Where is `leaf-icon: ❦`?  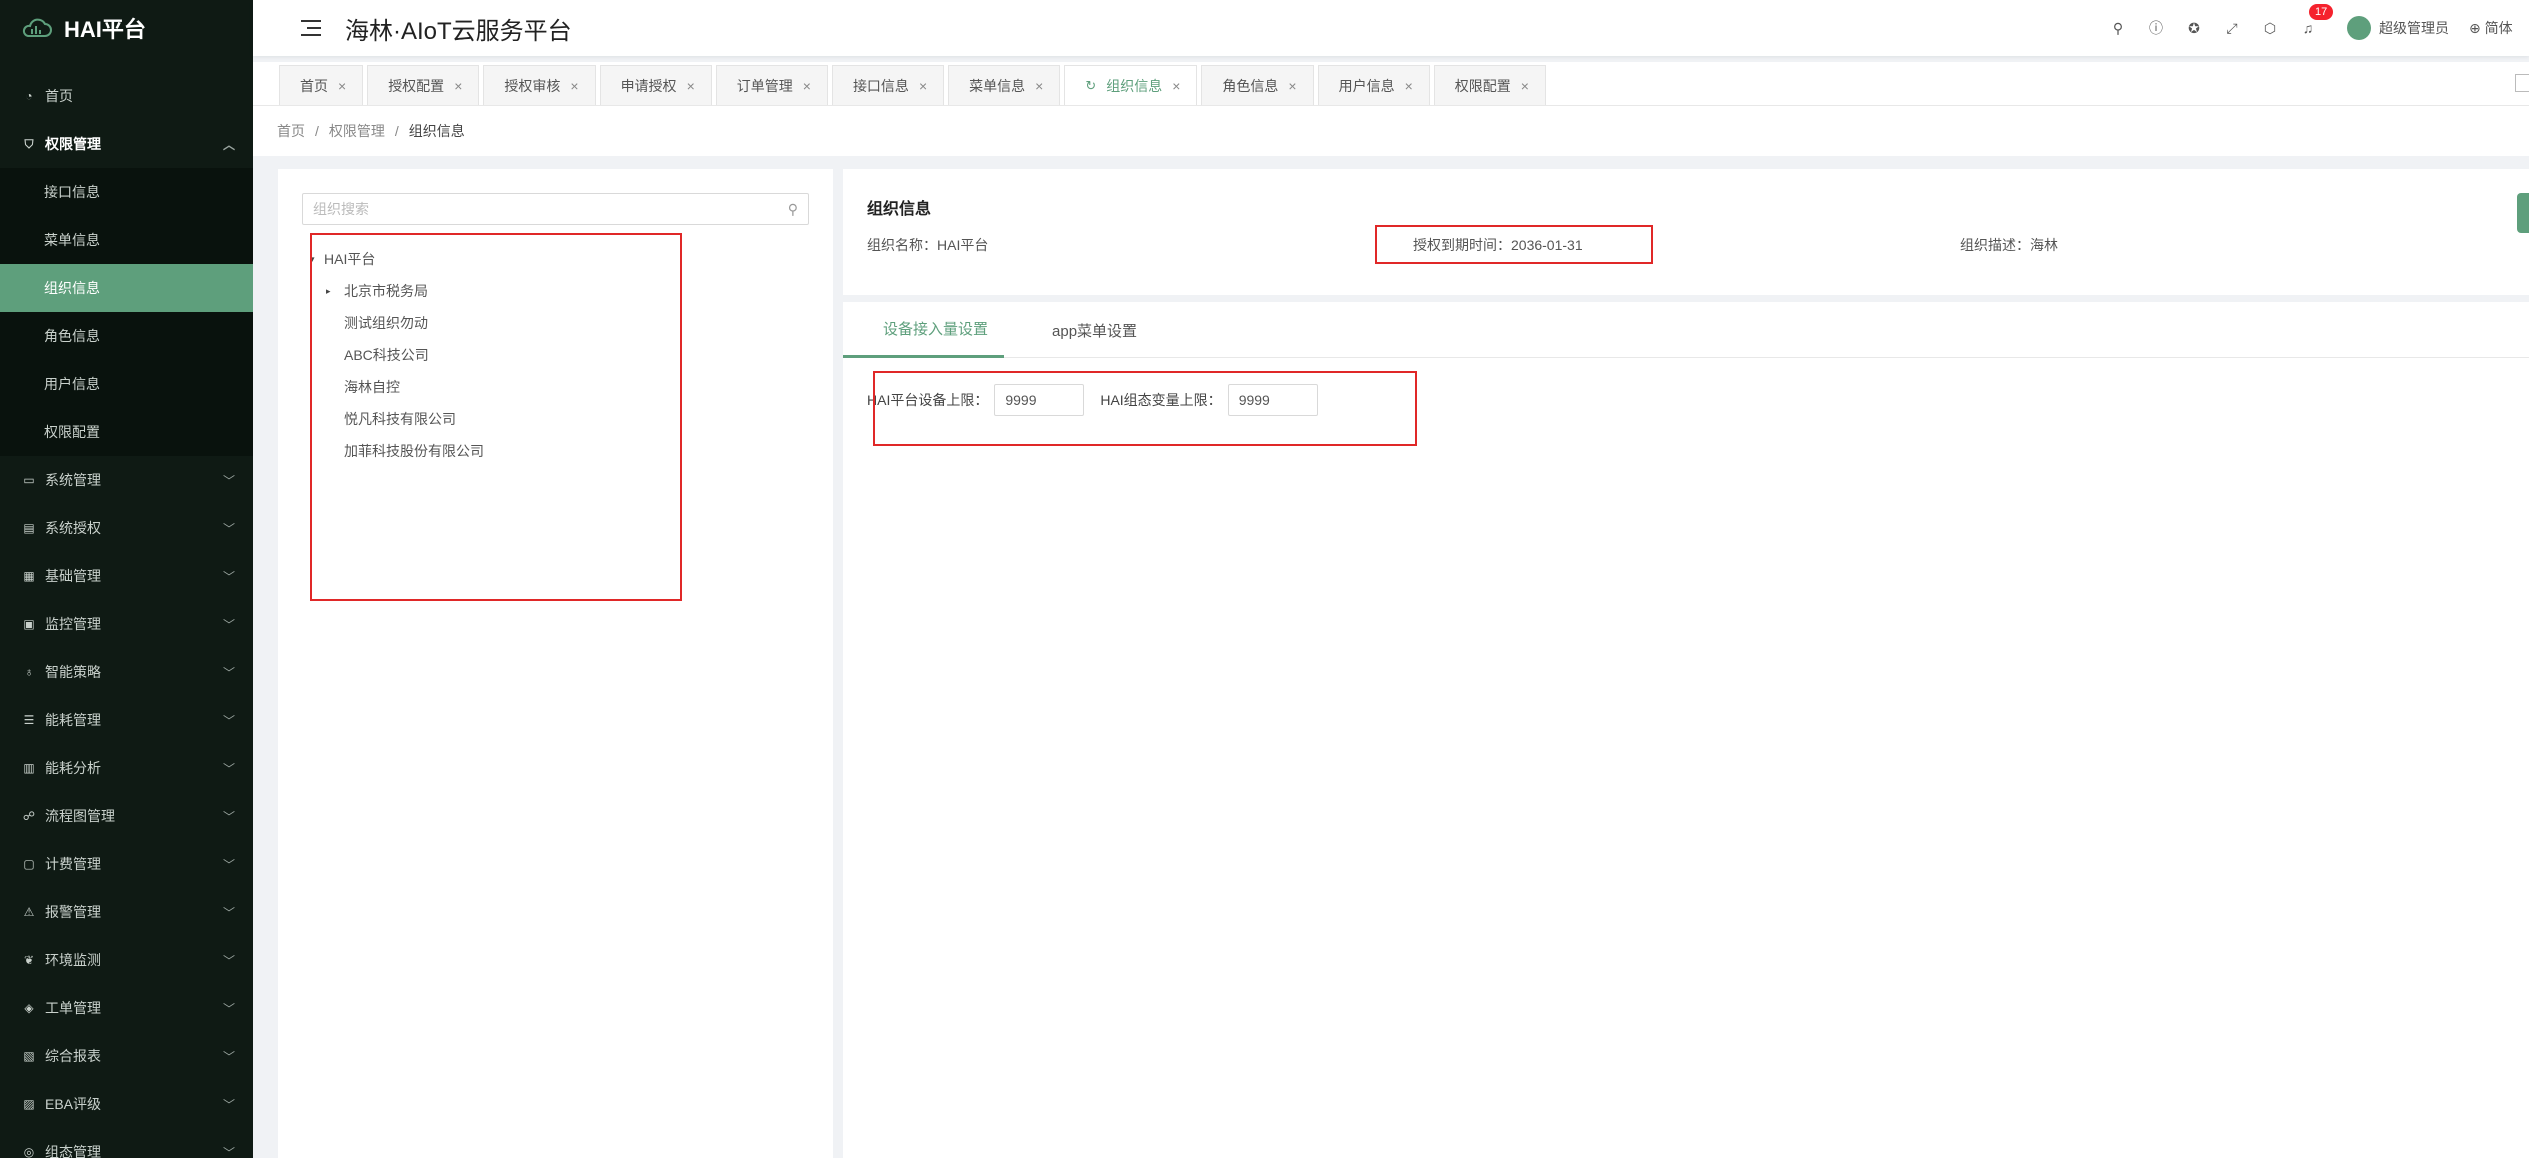
leaf-icon: ❦ is located at coordinates (29, 960).